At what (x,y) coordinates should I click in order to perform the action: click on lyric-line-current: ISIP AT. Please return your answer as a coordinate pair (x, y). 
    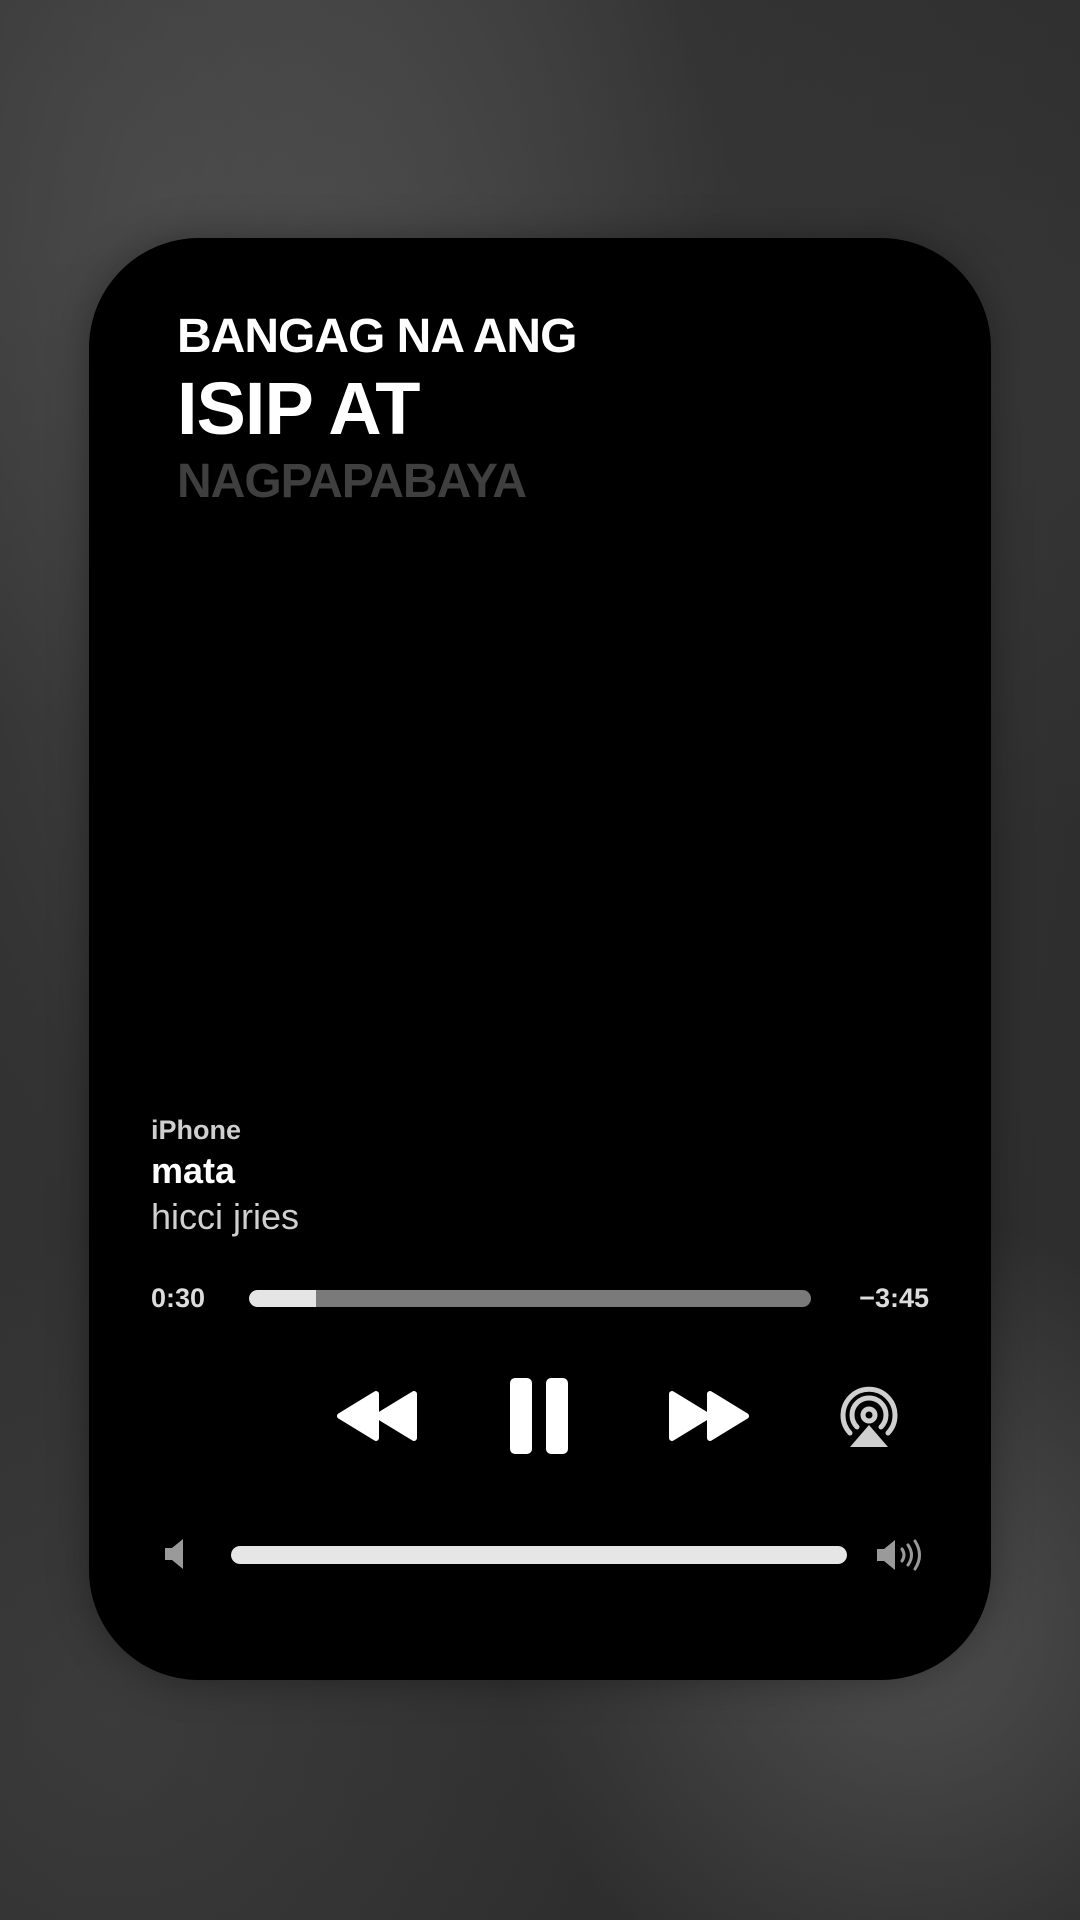
    Looking at the image, I should click on (376, 409).